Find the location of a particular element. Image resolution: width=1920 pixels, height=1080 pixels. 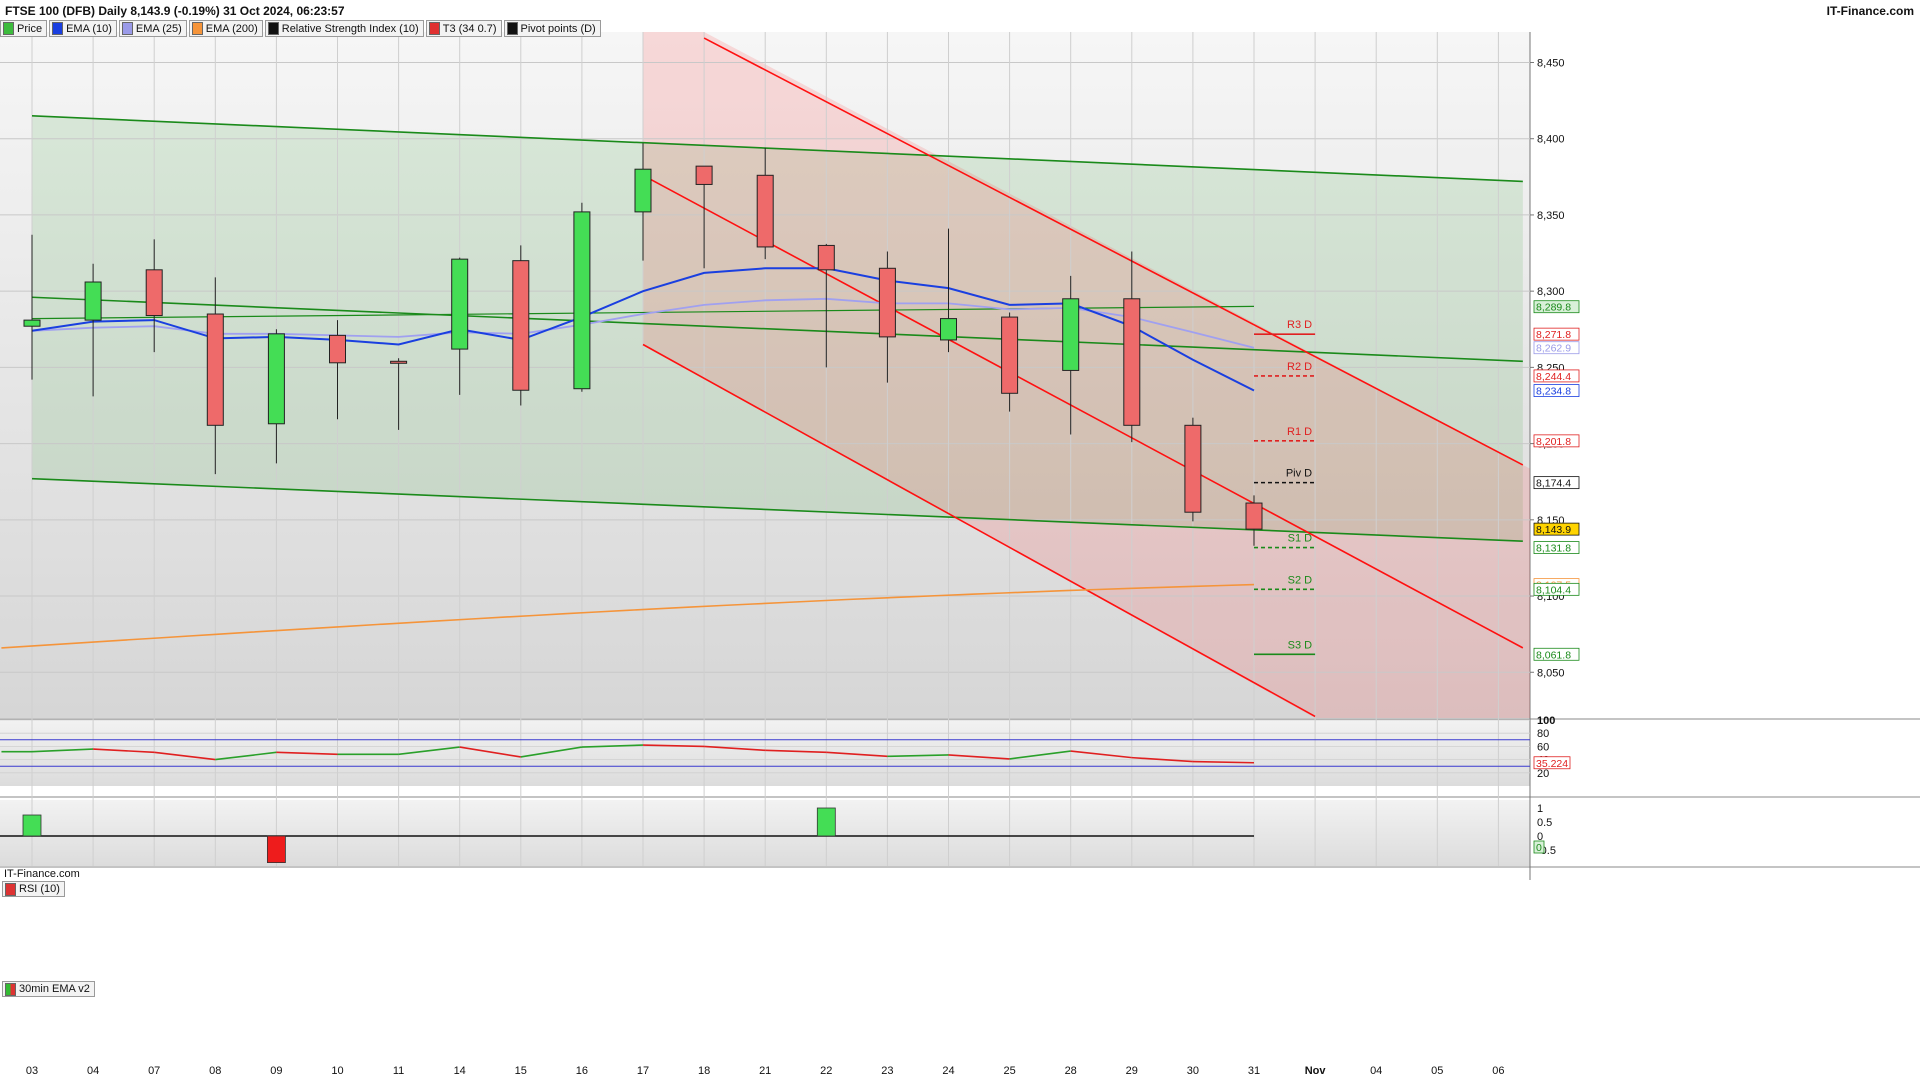

x-tick-label: 17 is located at coordinates (643, 1071).